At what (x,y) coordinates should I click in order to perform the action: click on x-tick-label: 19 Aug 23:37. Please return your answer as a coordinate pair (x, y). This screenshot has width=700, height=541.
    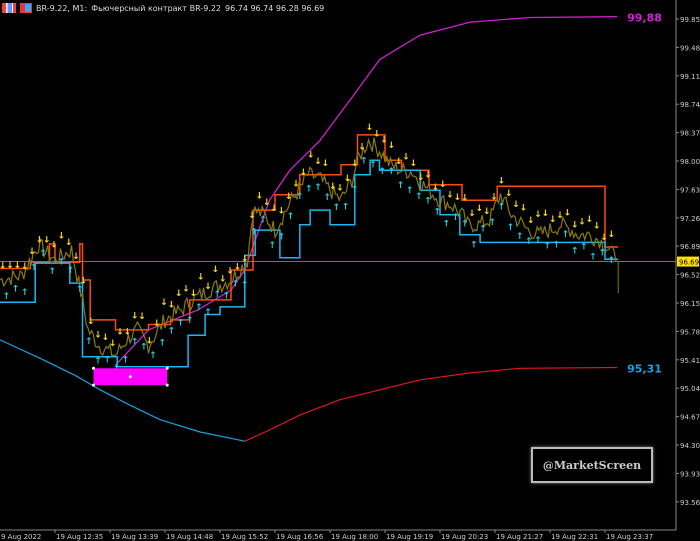
    Looking at the image, I should click on (629, 537).